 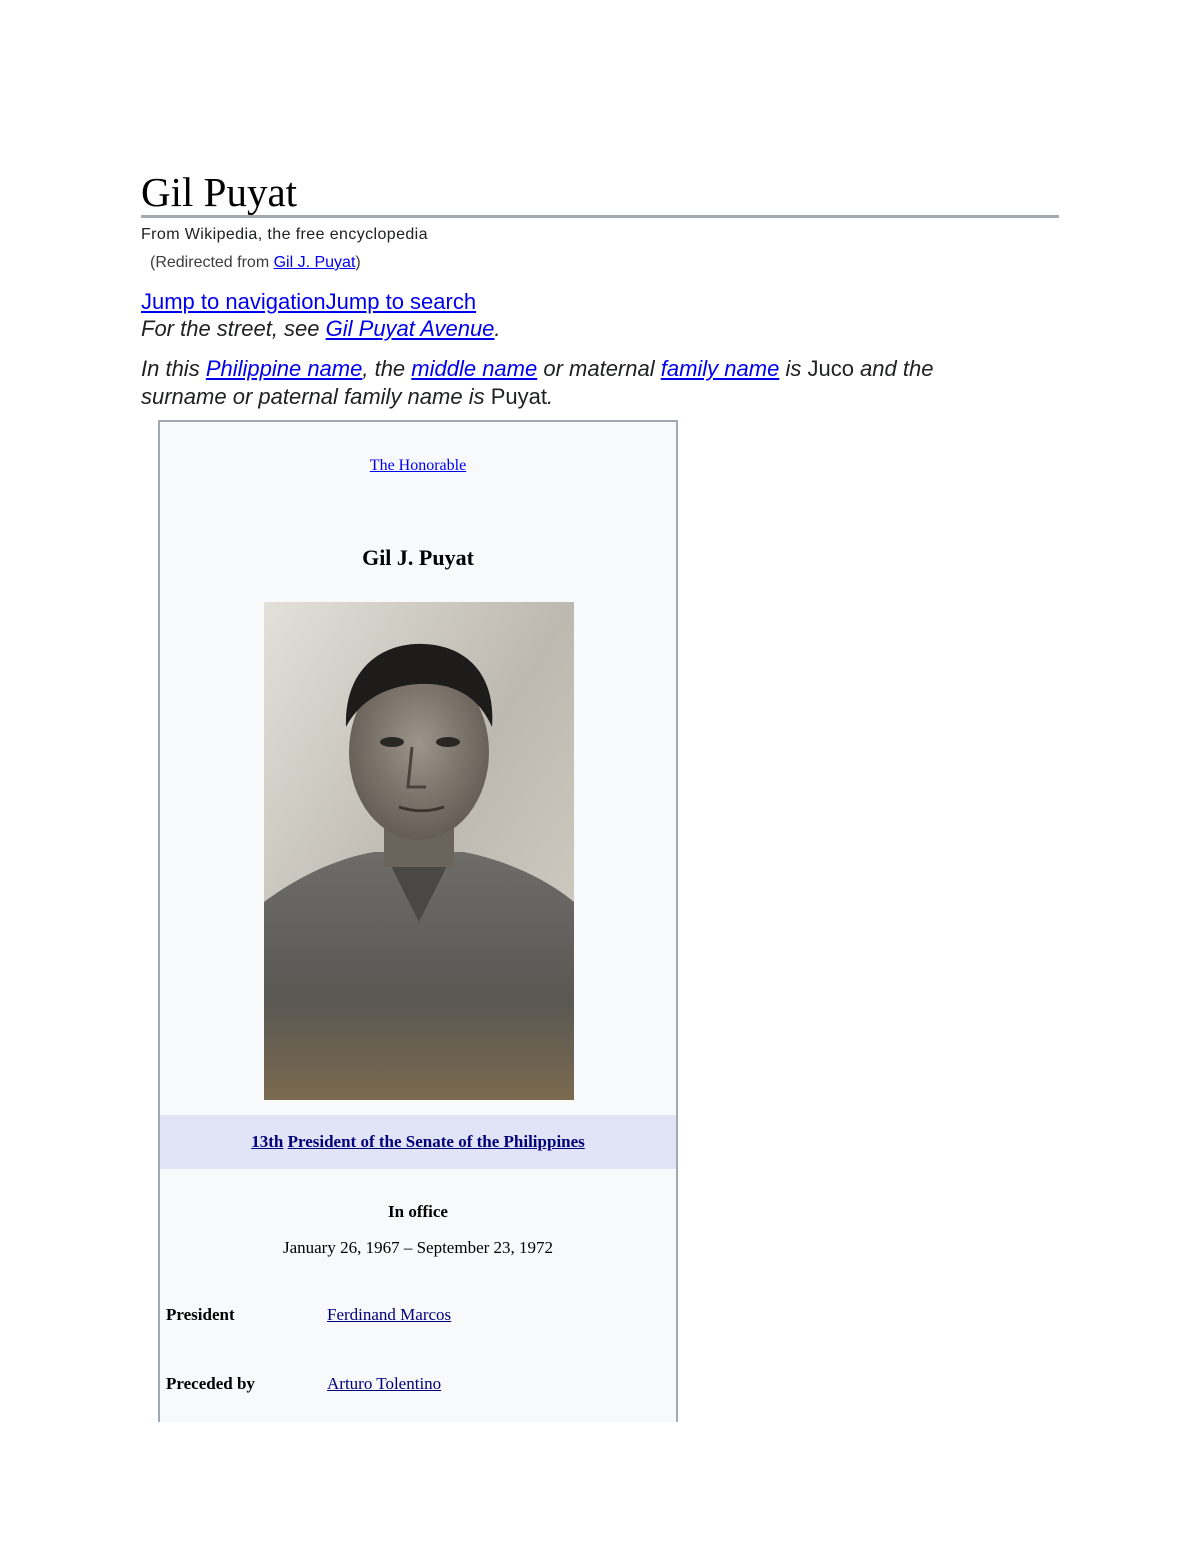 I want to click on office-dates: January 26, 1967 – September 23, 1972, so click(x=418, y=1247).